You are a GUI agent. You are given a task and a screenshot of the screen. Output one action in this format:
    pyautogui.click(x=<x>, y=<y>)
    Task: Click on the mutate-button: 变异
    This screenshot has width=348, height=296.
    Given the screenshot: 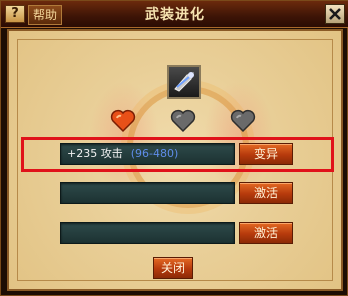 What is the action you would take?
    pyautogui.click(x=266, y=154)
    